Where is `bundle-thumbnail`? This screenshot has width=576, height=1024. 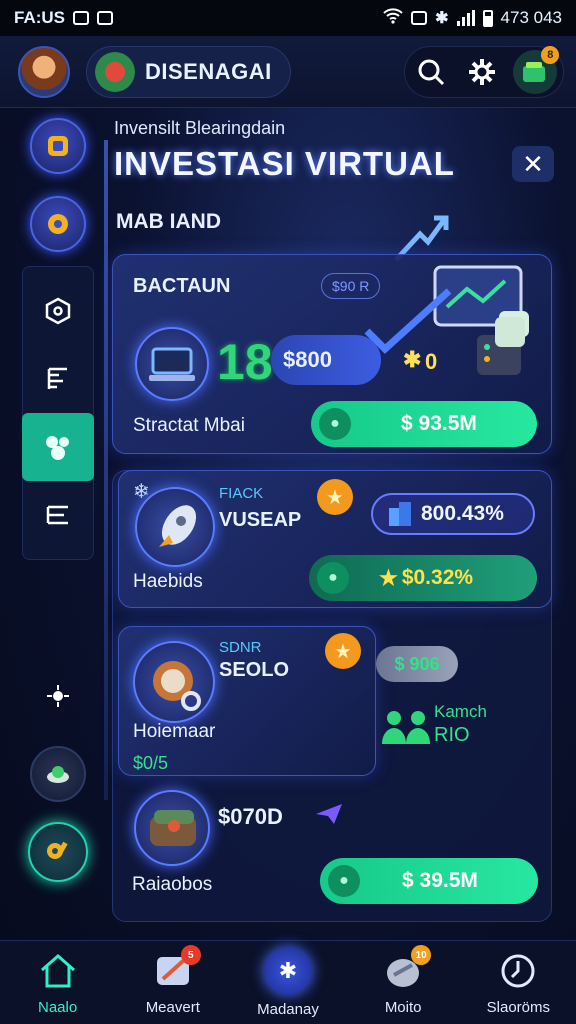
bundle-thumbnail is located at coordinates (172, 828).